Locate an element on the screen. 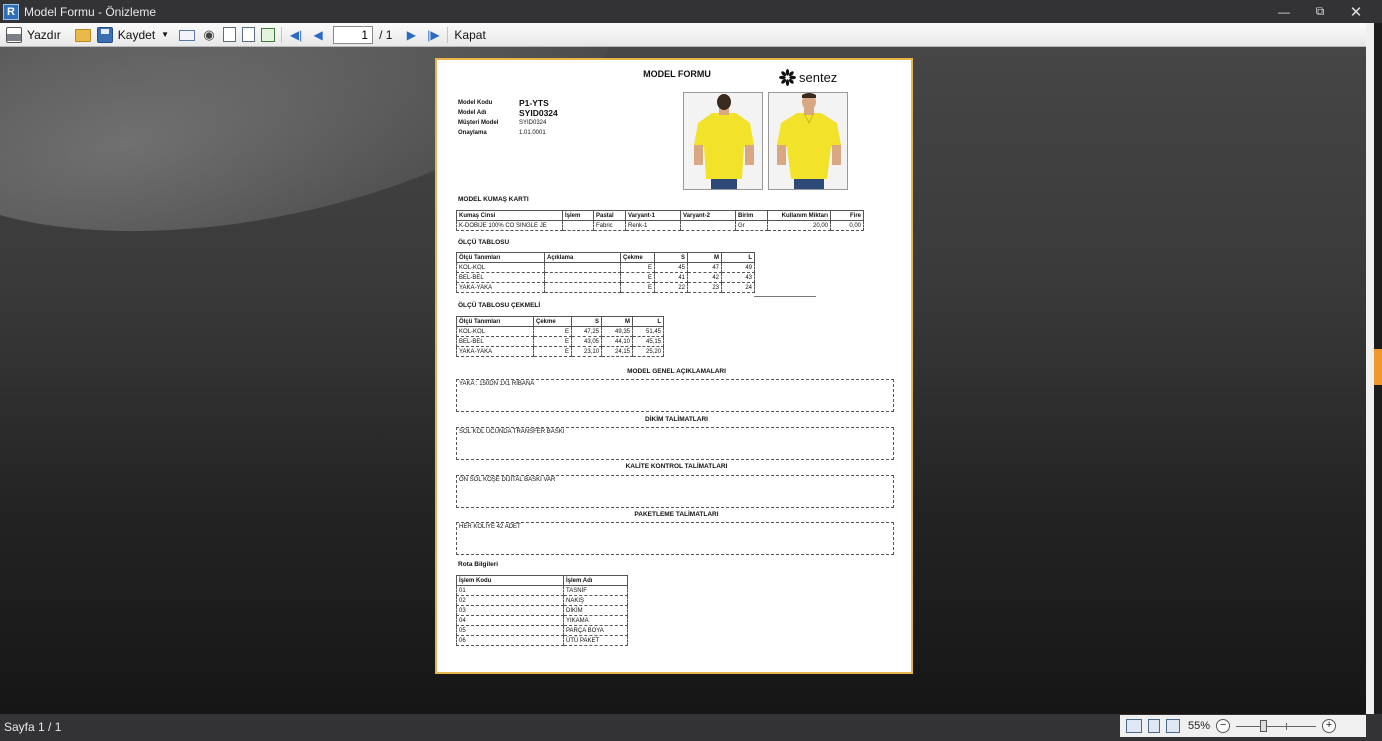  find-icon: ◉ is located at coordinates (209, 34).